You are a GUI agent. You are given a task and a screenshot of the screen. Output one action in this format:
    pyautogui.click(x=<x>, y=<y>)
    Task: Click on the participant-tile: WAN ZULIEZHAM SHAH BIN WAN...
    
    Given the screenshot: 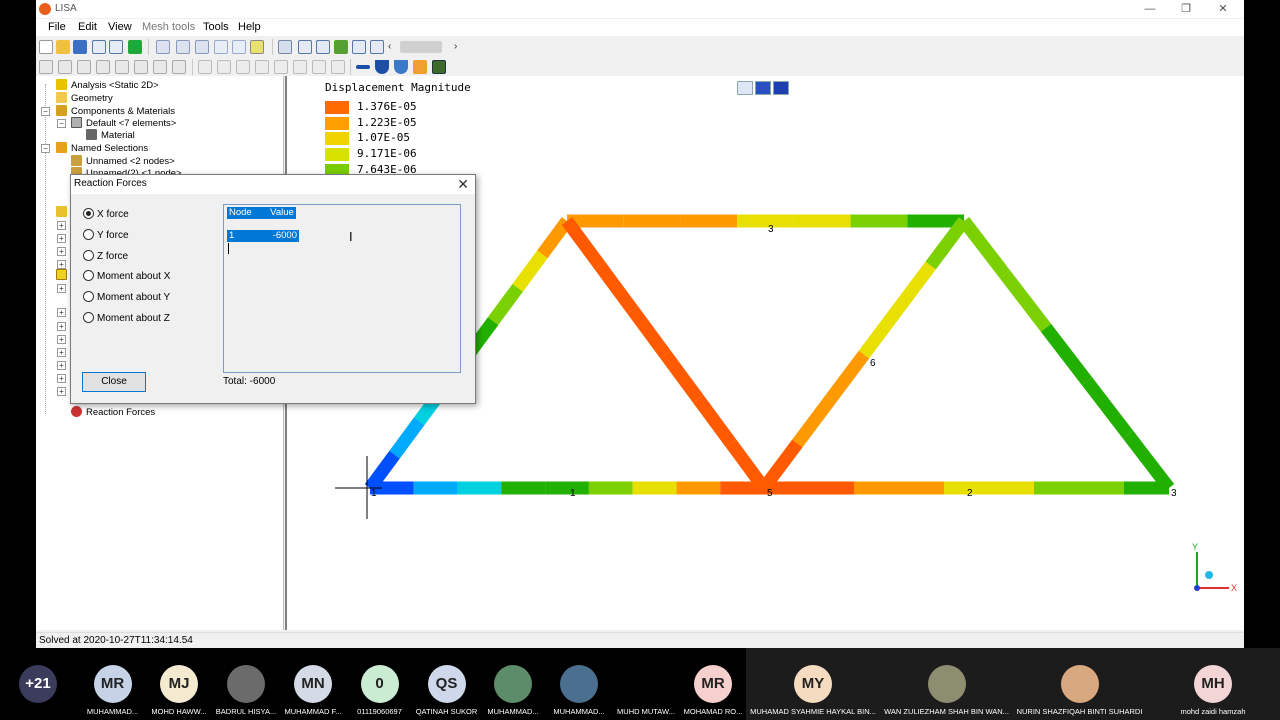 What is the action you would take?
    pyautogui.click(x=946, y=684)
    